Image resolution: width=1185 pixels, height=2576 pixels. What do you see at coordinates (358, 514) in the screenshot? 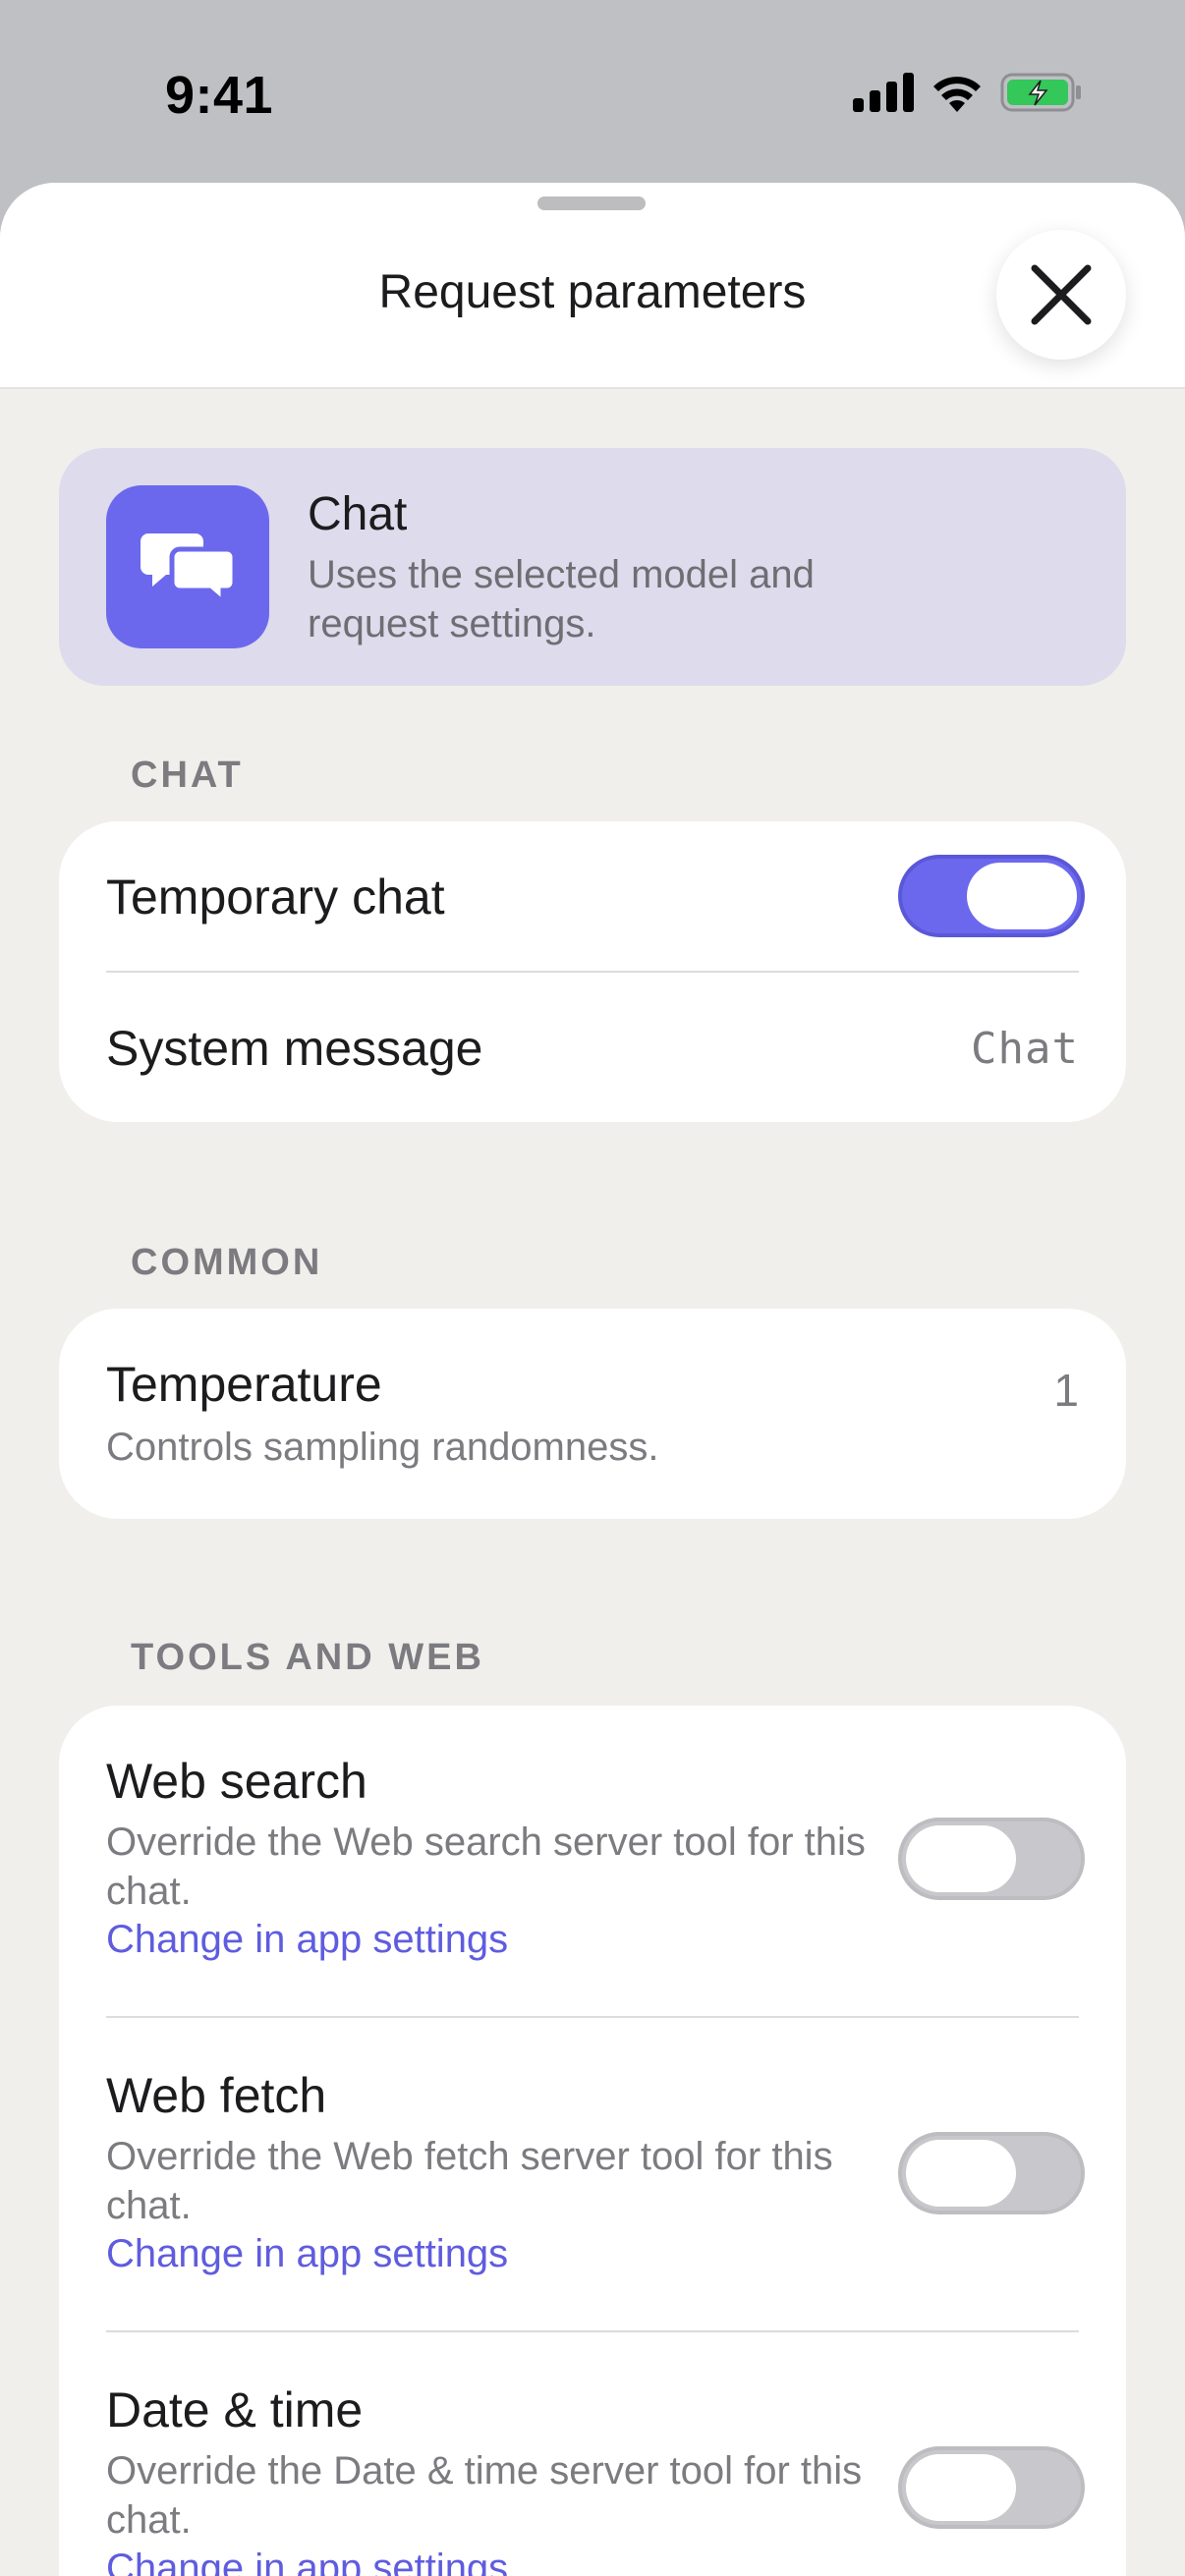
I see `mode-title: Chat` at bounding box center [358, 514].